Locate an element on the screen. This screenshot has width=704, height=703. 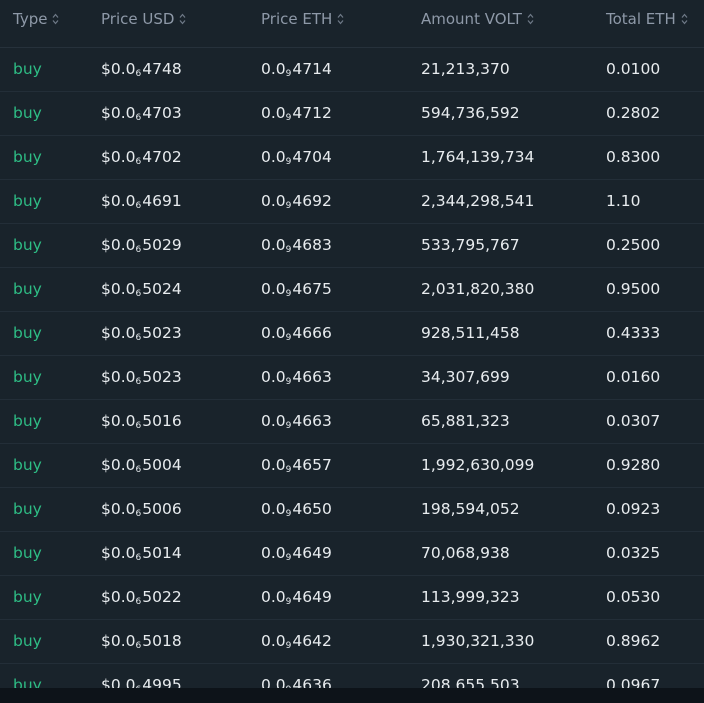
price-eth: 0.094650 is located at coordinates (296, 509).